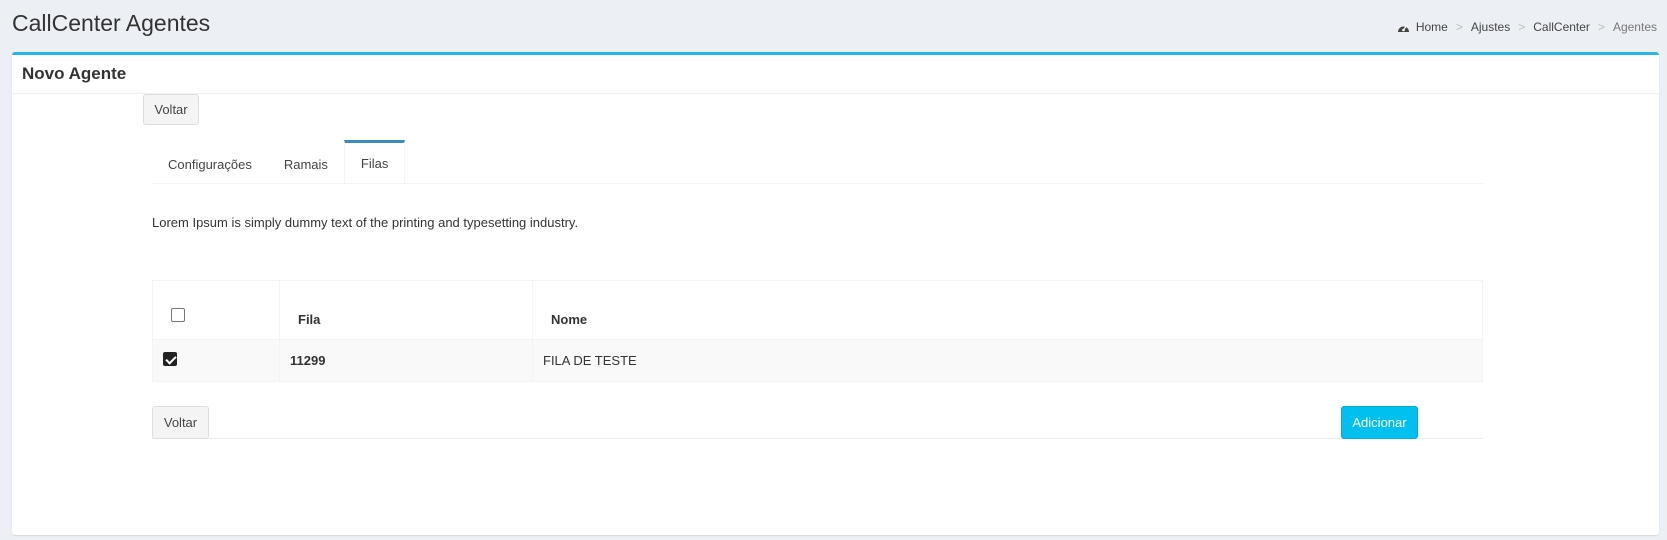 This screenshot has height=540, width=1667. What do you see at coordinates (817, 162) in the screenshot?
I see `tab-bar: Configurações Ramais Filas` at bounding box center [817, 162].